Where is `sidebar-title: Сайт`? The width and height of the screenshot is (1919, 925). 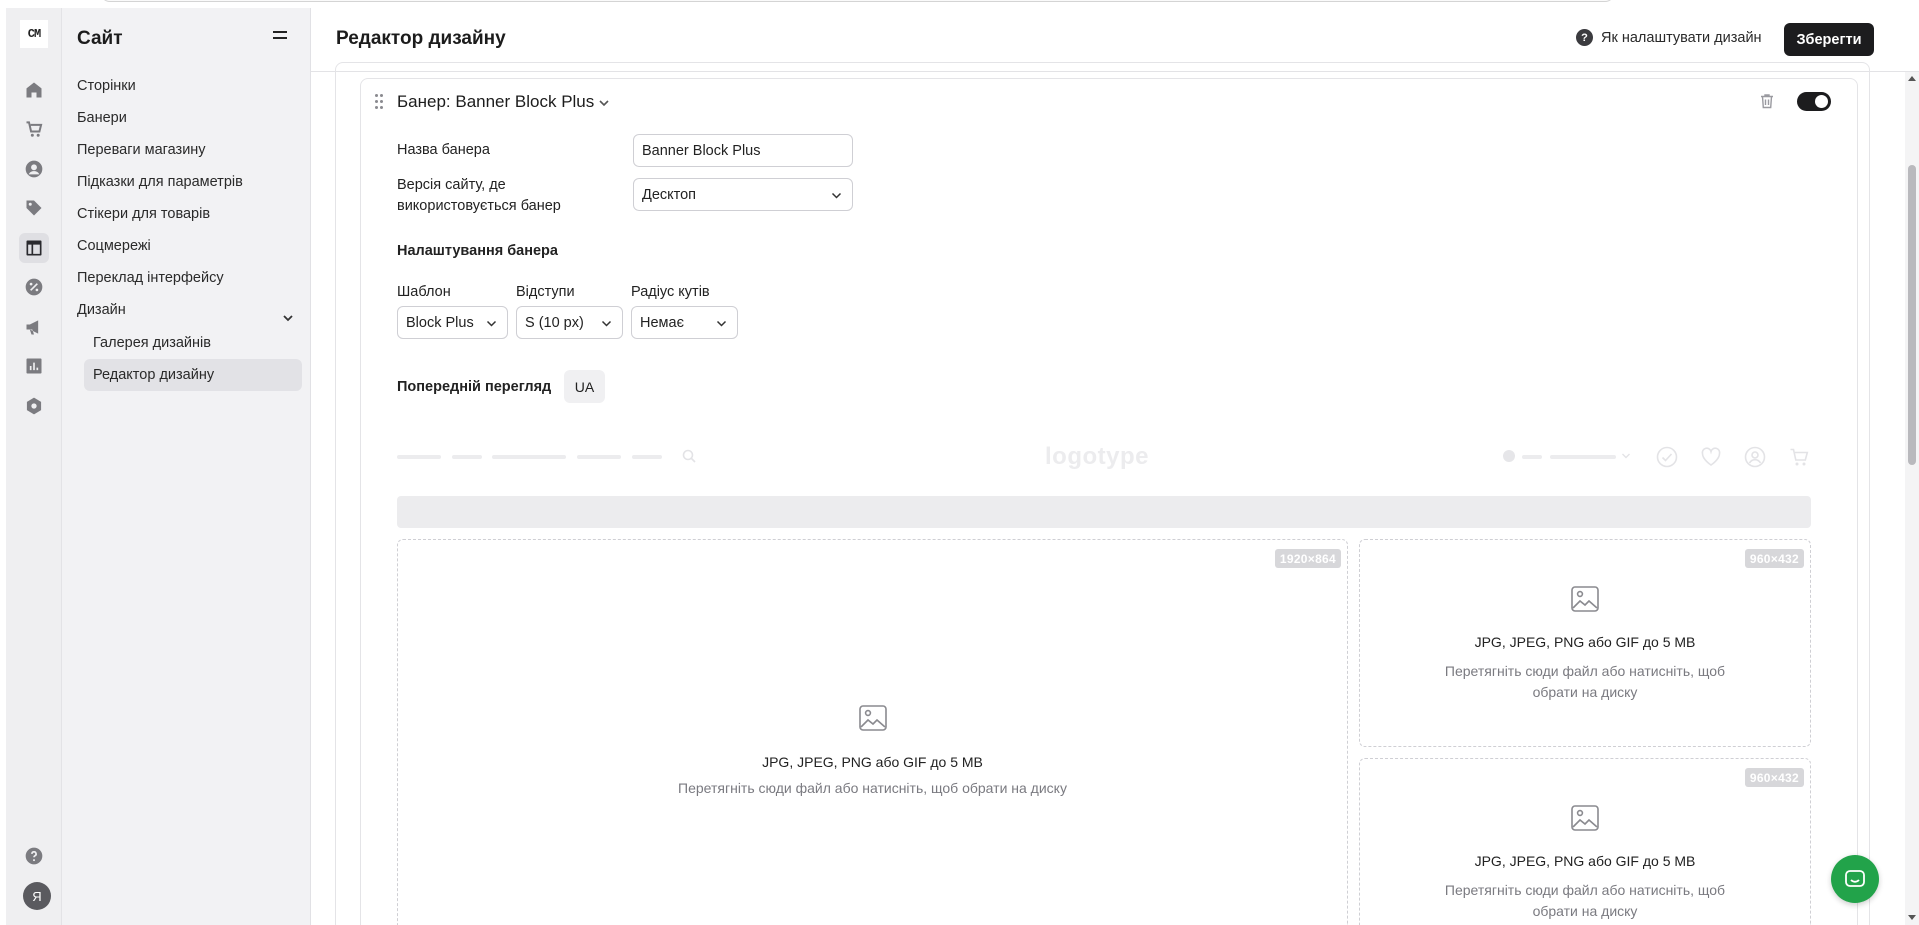
sidebar-title: Сайт is located at coordinates (100, 38).